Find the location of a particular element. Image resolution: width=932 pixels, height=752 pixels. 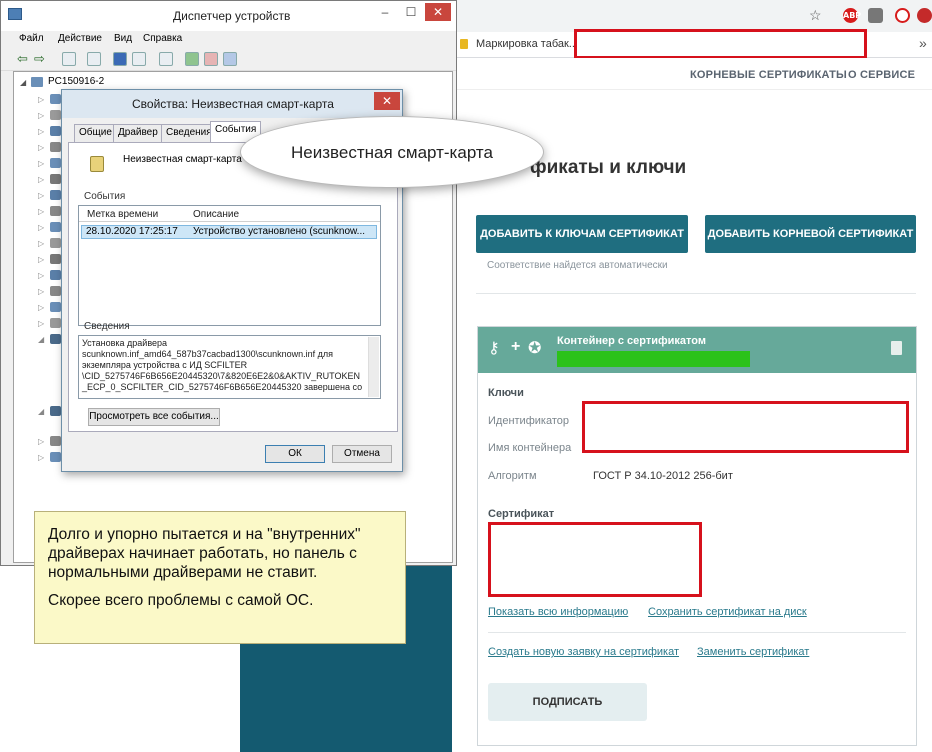

card-header: ⚷ + ✪ Контейнер с сертификатом is located at coordinates (697, 350).